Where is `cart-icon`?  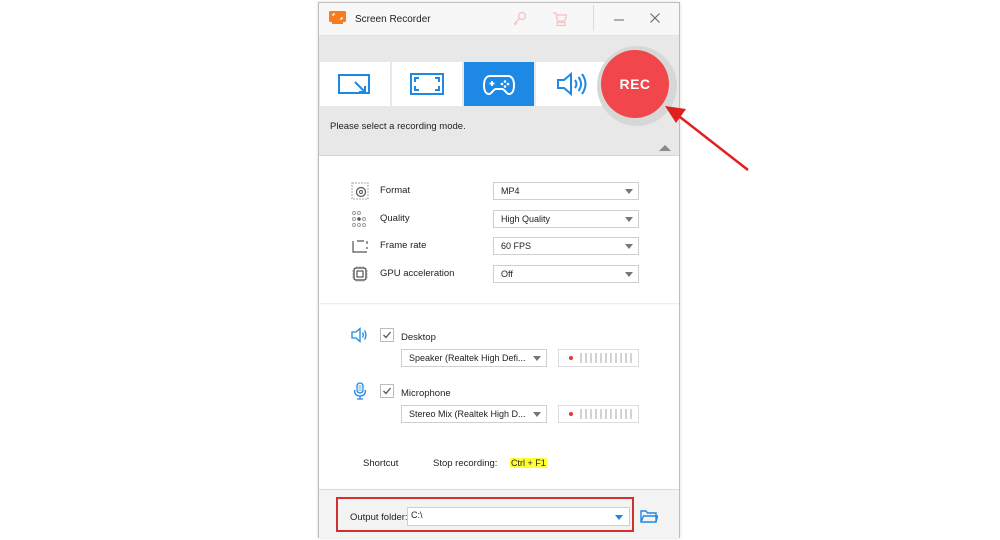
cart-icon is located at coordinates (560, 19).